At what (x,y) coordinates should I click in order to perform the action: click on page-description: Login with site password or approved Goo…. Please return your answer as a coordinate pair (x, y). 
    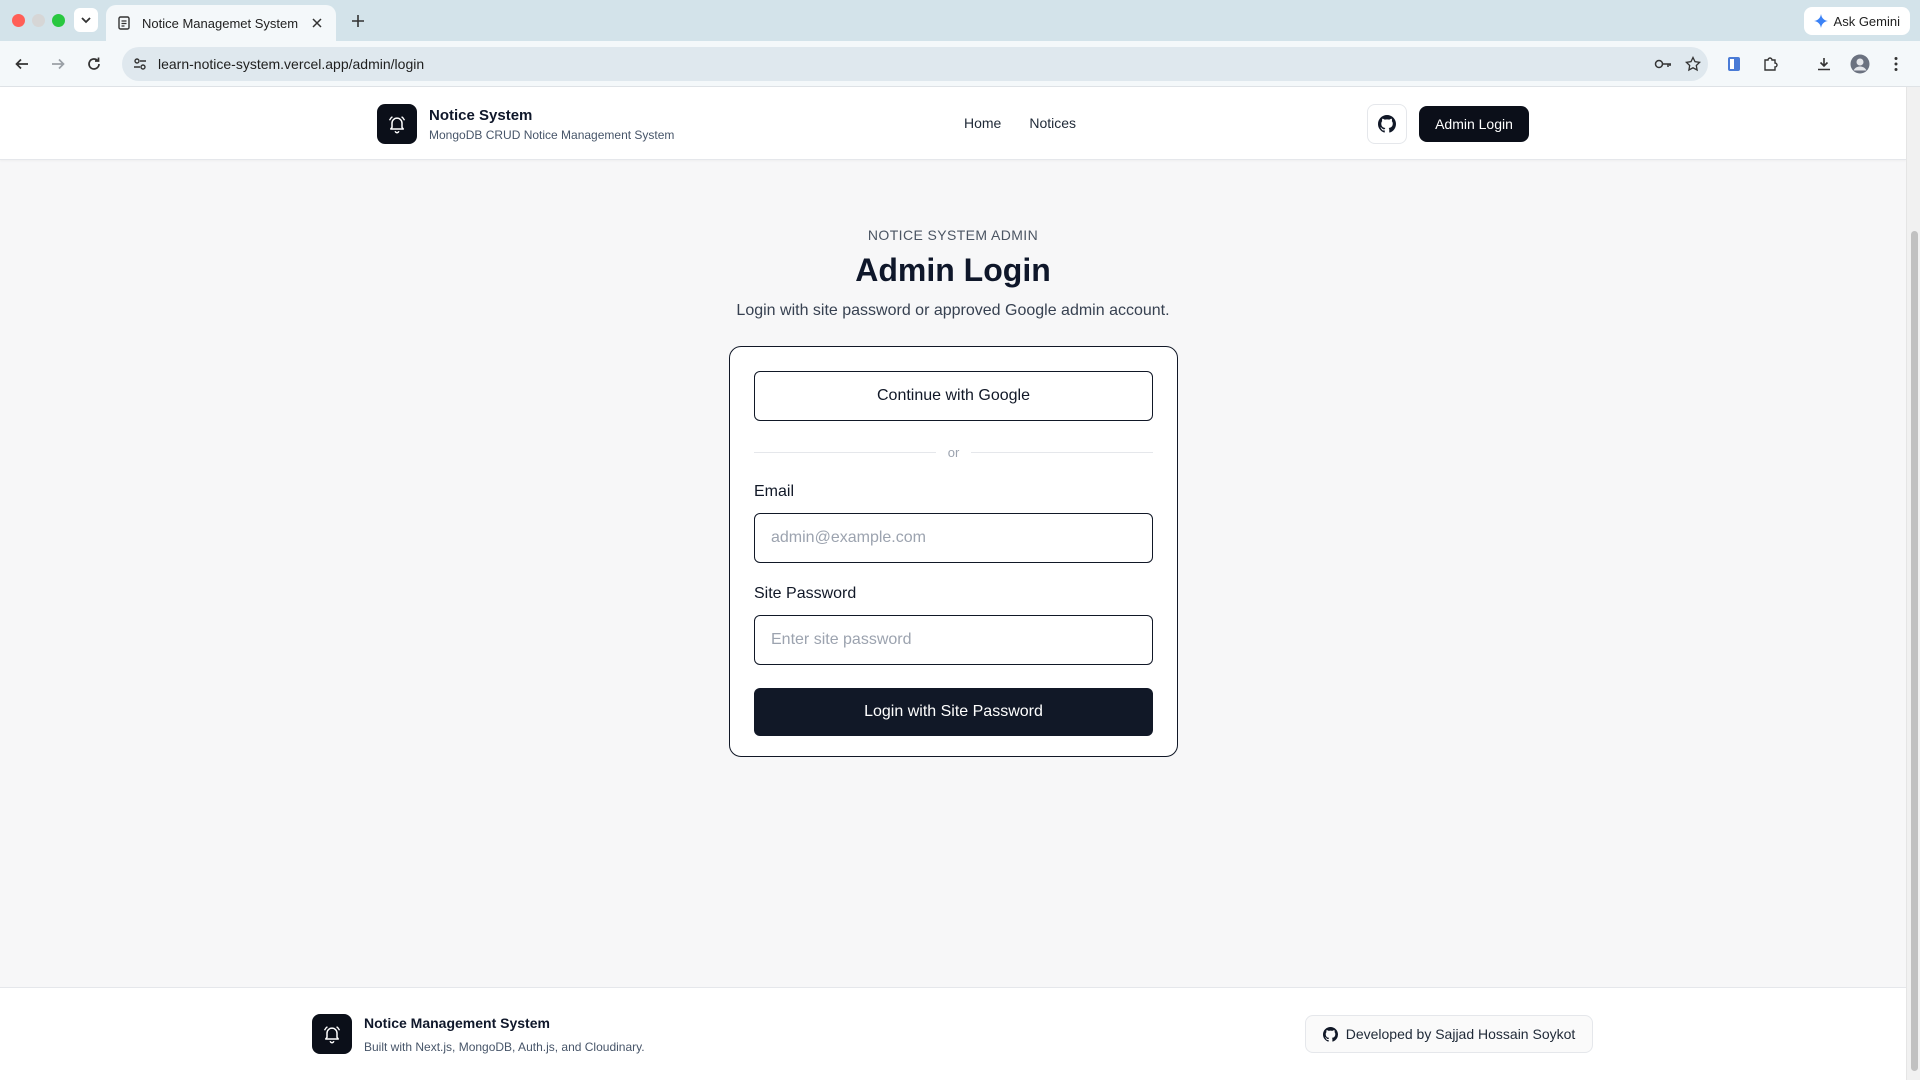
    Looking at the image, I should click on (953, 310).